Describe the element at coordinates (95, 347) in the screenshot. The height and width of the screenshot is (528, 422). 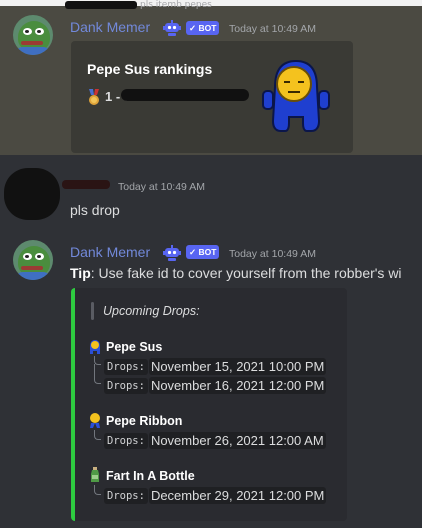
I see `pepe-sus-icon` at that location.